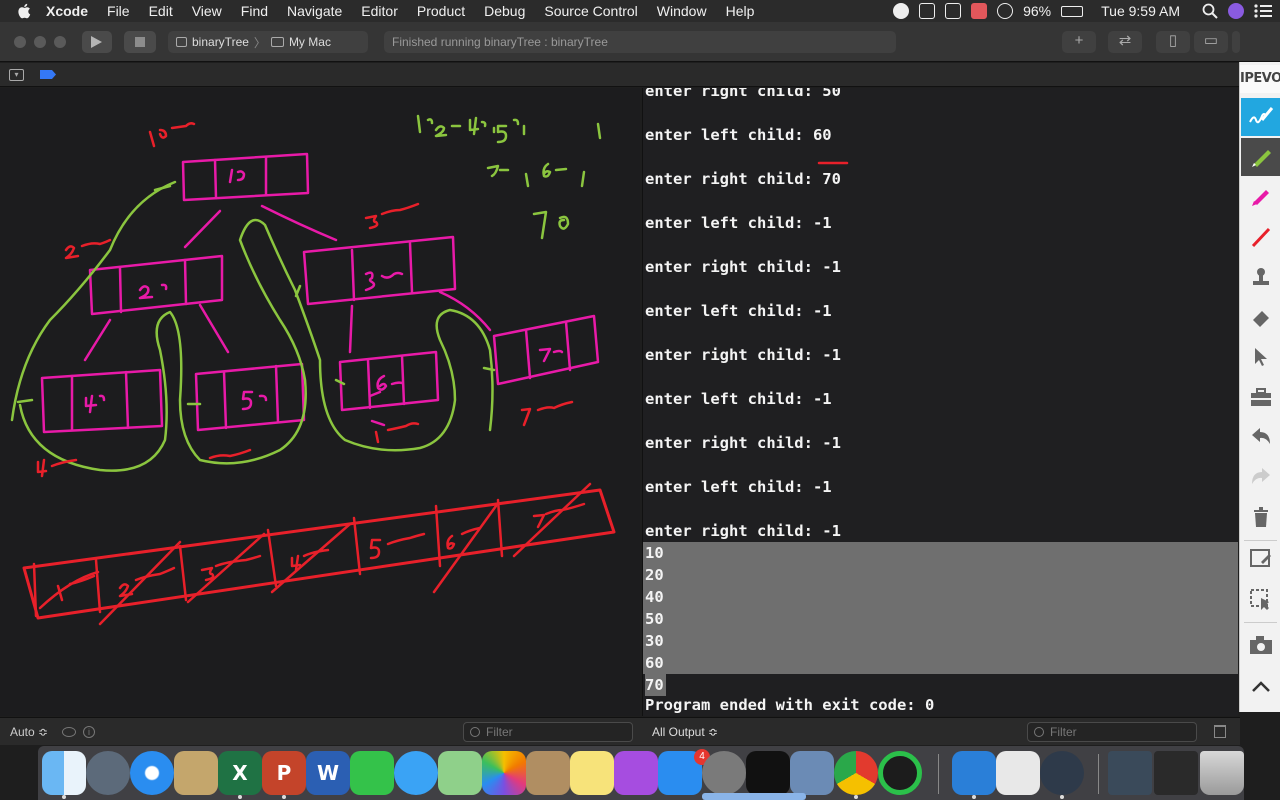 Image resolution: width=1280 pixels, height=800 pixels. I want to click on variables-scope-popup: Auto ≎, so click(29, 732).